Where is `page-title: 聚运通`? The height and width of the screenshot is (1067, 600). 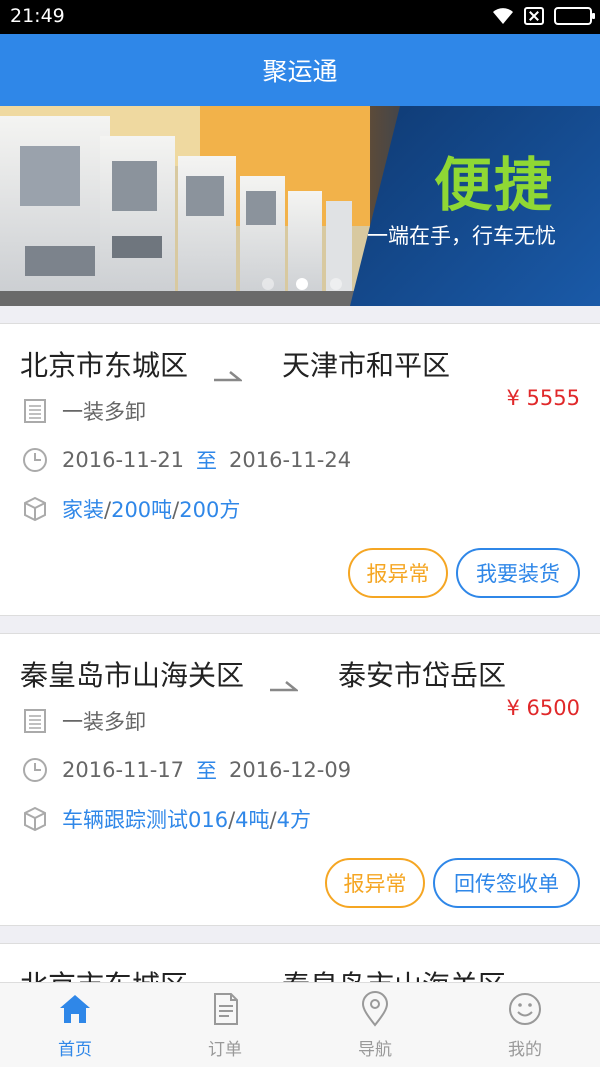
page-title: 聚运通 is located at coordinates (300, 71).